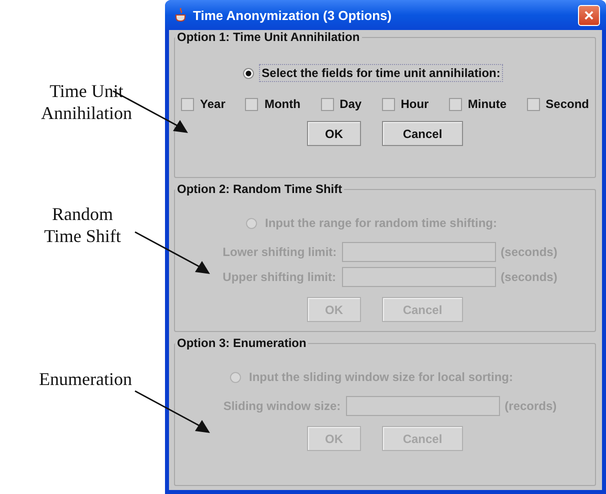  I want to click on checkbox-label: Hour, so click(414, 104).